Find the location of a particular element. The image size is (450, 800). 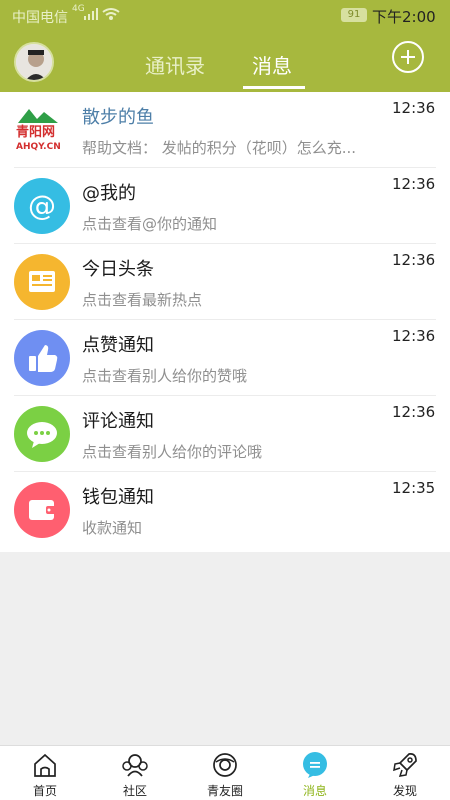

message-subtitle: 点击查看最新热点 is located at coordinates (142, 300).